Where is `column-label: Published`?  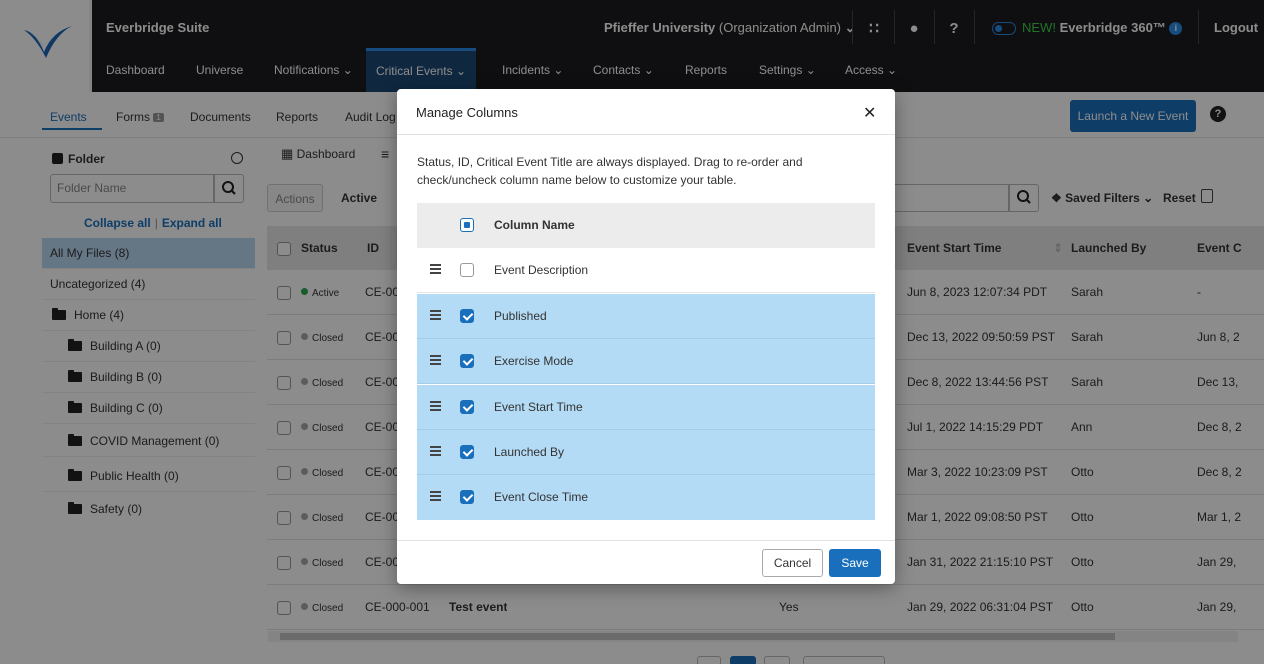
column-label: Published is located at coordinates (520, 316).